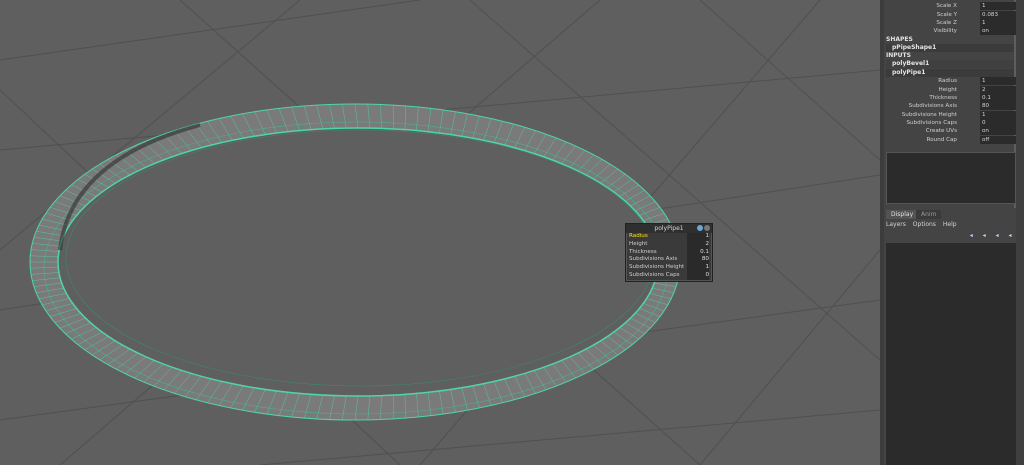 This screenshot has height=465, width=1024. I want to click on attr-scale-z: Scale Z 1, so click(951, 23).